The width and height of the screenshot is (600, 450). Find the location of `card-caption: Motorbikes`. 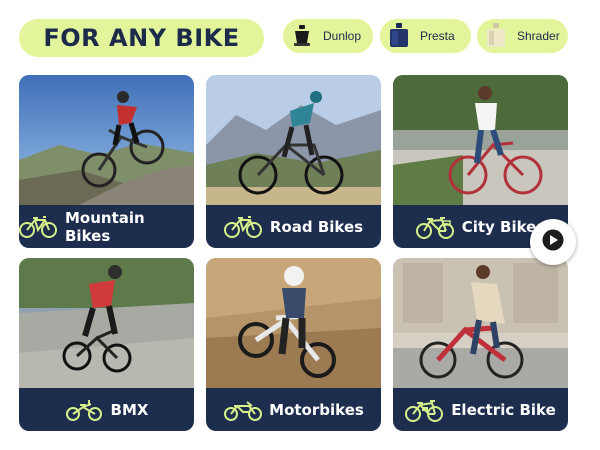

card-caption: Motorbikes is located at coordinates (293, 409).